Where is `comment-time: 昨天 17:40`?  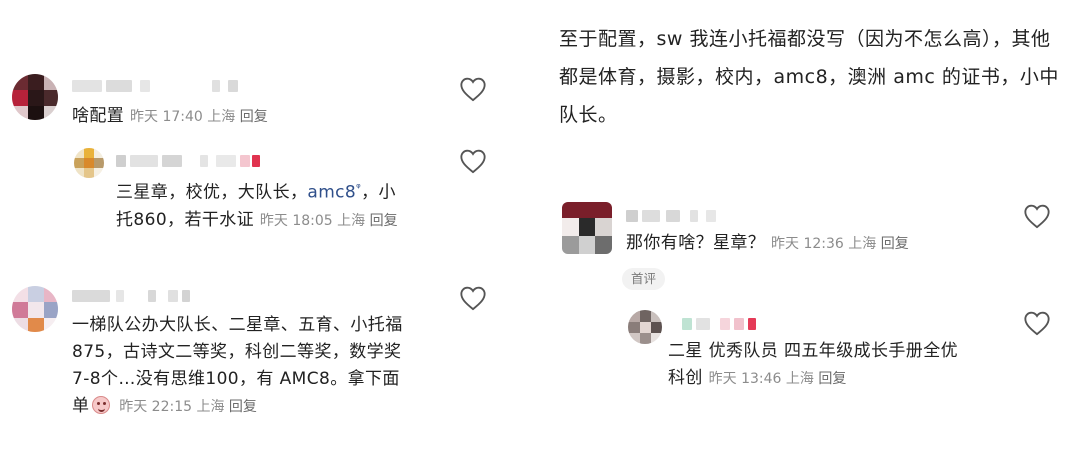 comment-time: 昨天 17:40 is located at coordinates (166, 117).